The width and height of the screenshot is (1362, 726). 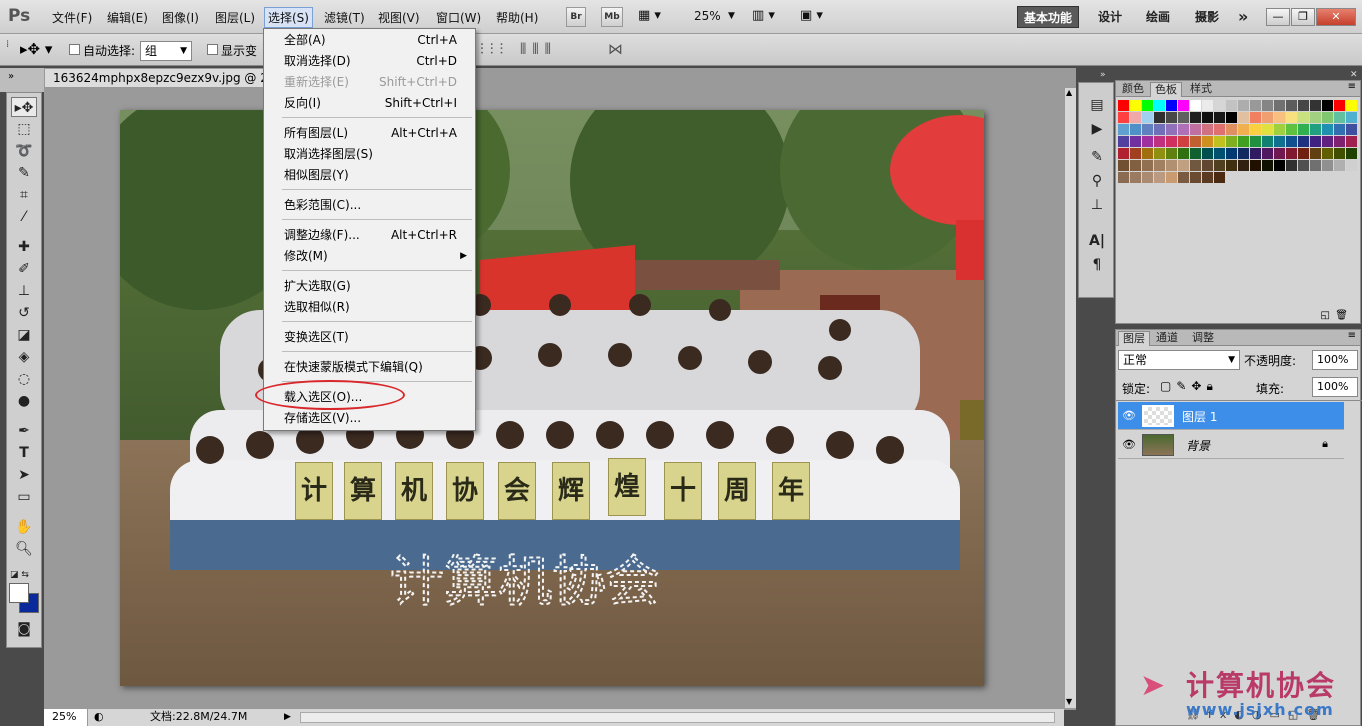 I want to click on paint-bucket-tool-icon: ◈, so click(x=24, y=357).